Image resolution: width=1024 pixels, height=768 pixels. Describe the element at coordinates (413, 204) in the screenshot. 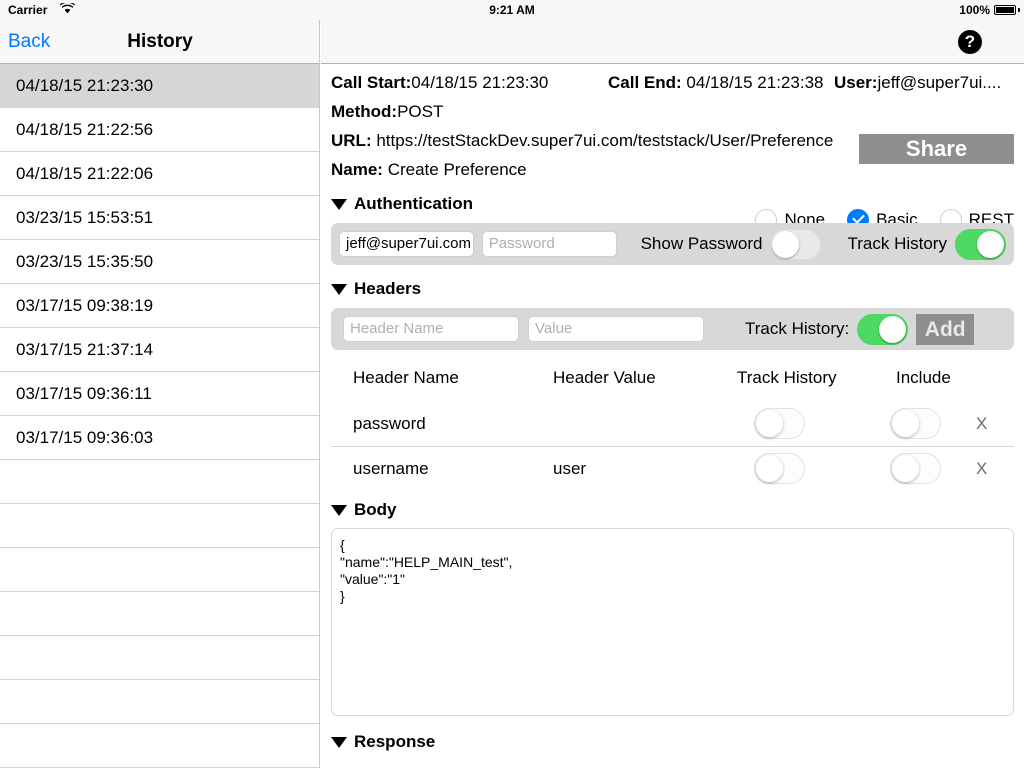

I see `authentication-title: Authentication` at that location.